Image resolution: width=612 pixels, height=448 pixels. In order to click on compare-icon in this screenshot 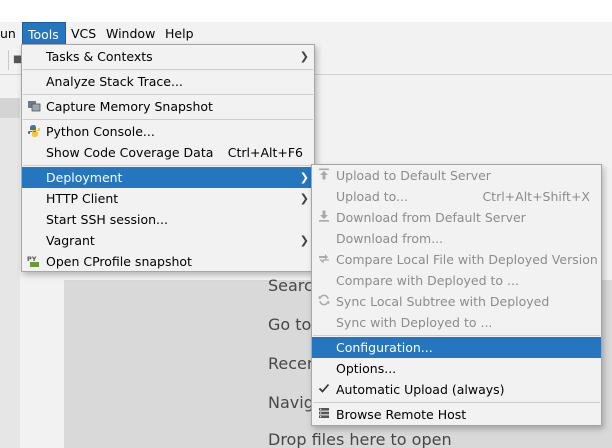, I will do `click(324, 259)`.